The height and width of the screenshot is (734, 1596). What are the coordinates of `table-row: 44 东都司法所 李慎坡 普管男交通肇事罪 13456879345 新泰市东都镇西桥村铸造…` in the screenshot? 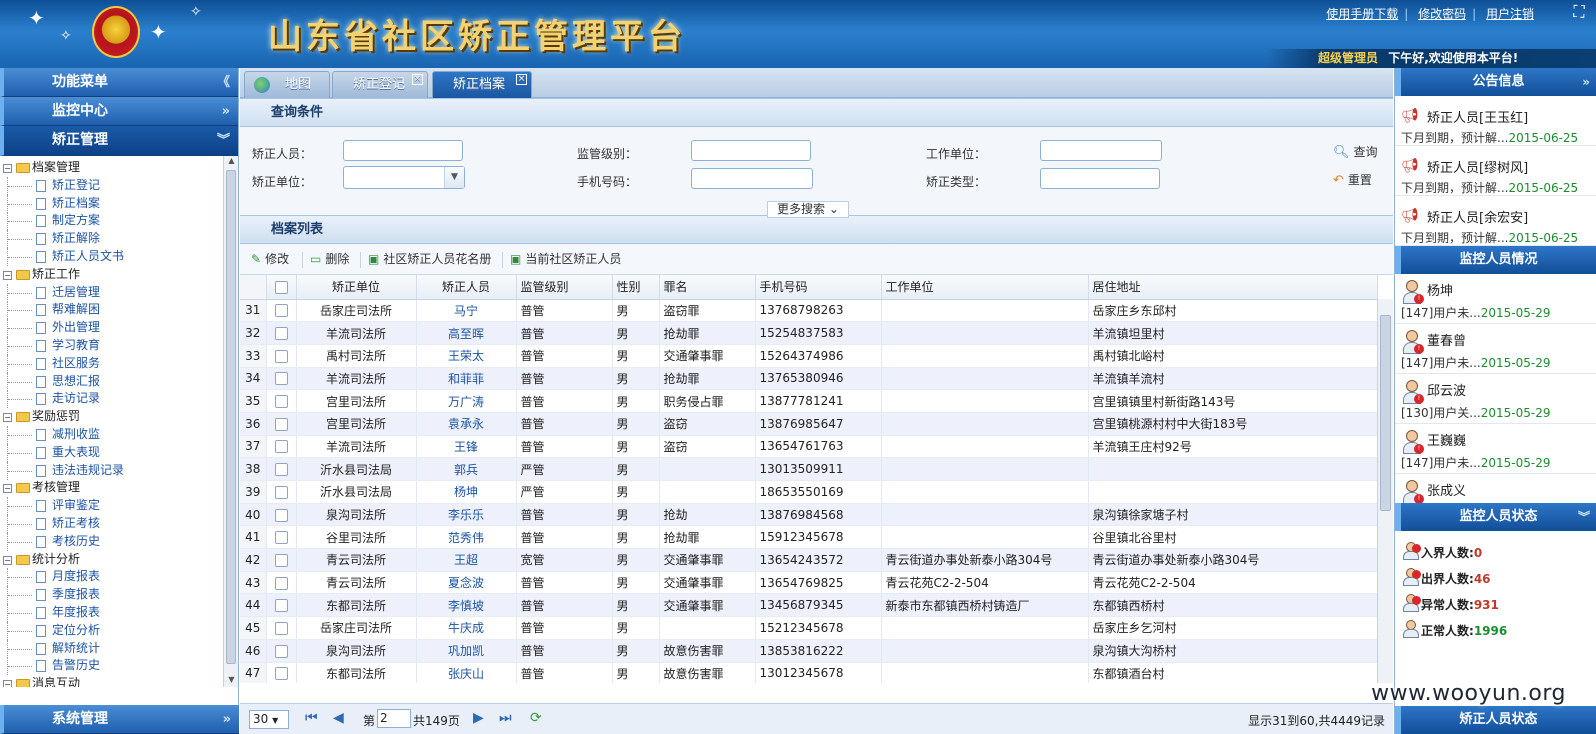 It's located at (809, 605).